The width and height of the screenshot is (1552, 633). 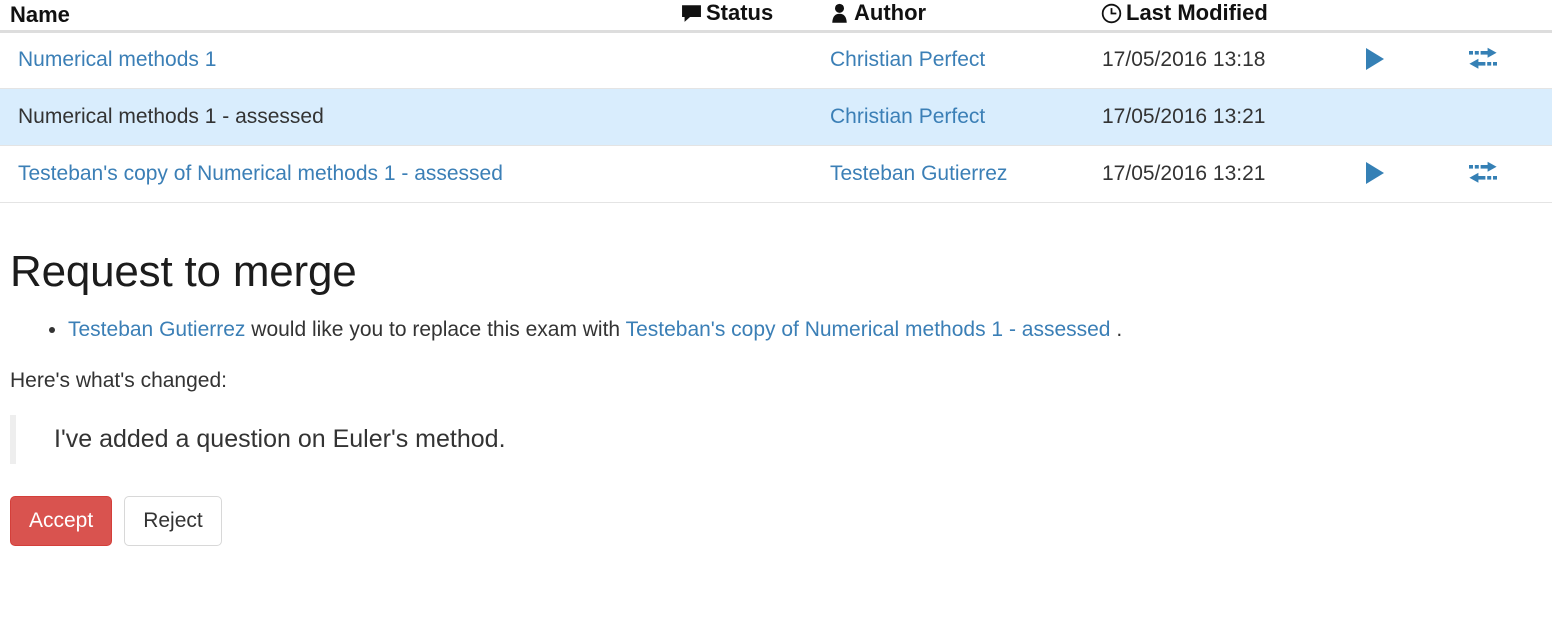 What do you see at coordinates (40, 14) in the screenshot?
I see `column-header-name-label: Name` at bounding box center [40, 14].